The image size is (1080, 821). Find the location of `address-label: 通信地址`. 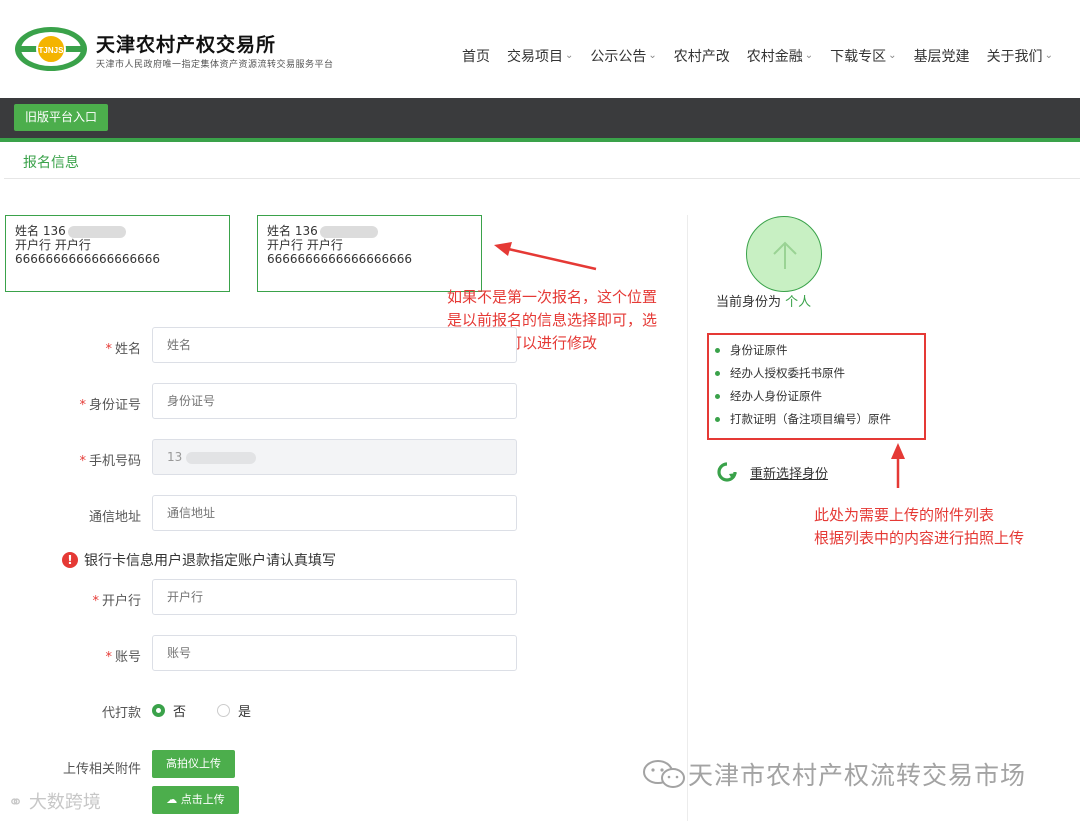

address-label: 通信地址 is located at coordinates (114, 517).